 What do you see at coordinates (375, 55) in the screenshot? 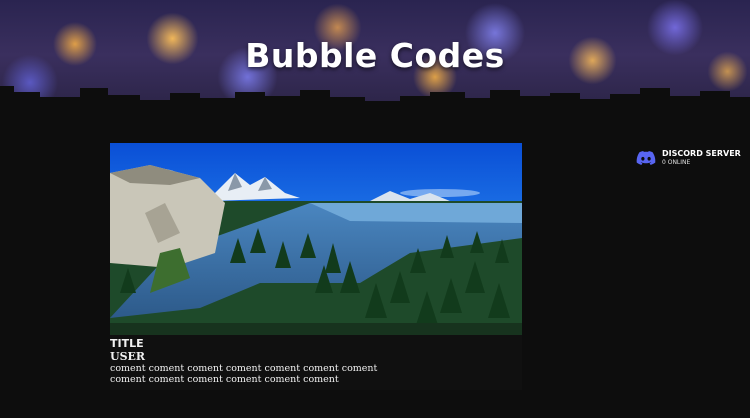
I see `site-title: Bubble Codes` at bounding box center [375, 55].